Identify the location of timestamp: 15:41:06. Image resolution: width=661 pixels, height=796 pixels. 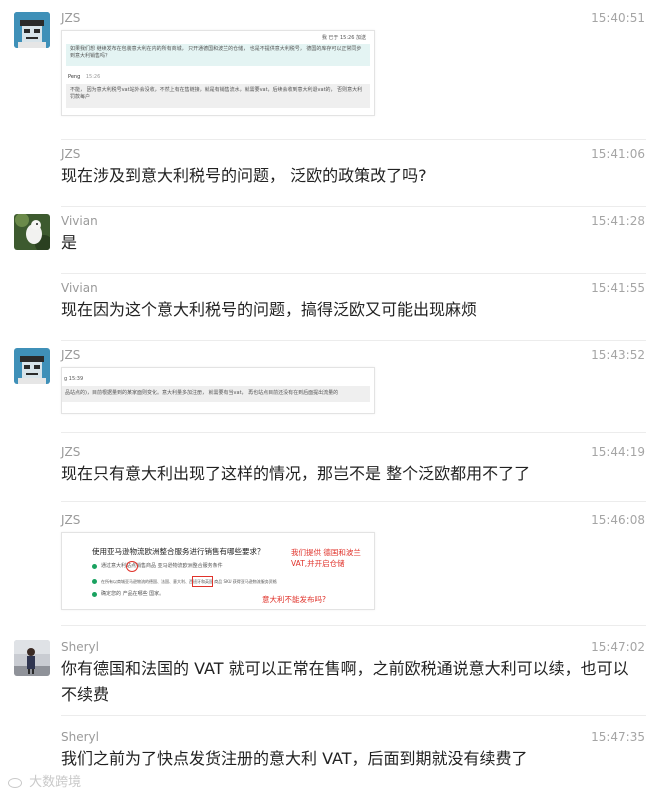
(618, 154).